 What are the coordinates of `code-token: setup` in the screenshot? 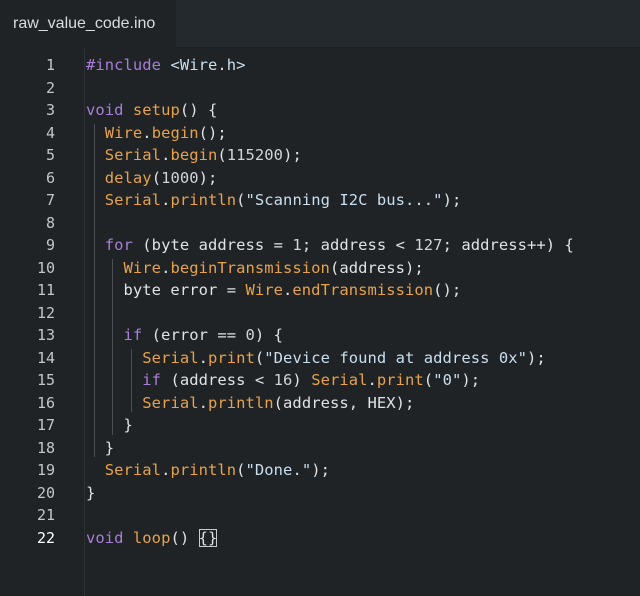 It's located at (156, 110).